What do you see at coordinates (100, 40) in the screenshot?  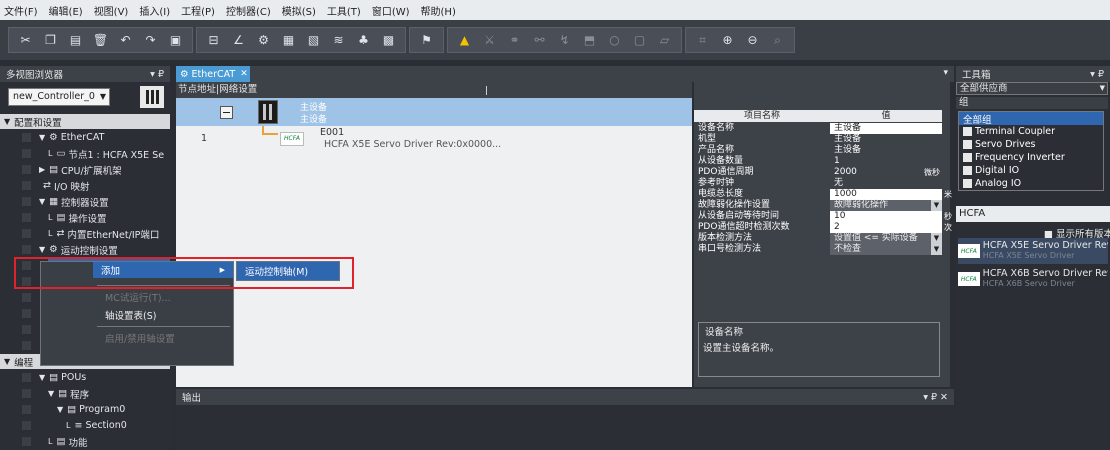 I see `delete-icon: 🗑` at bounding box center [100, 40].